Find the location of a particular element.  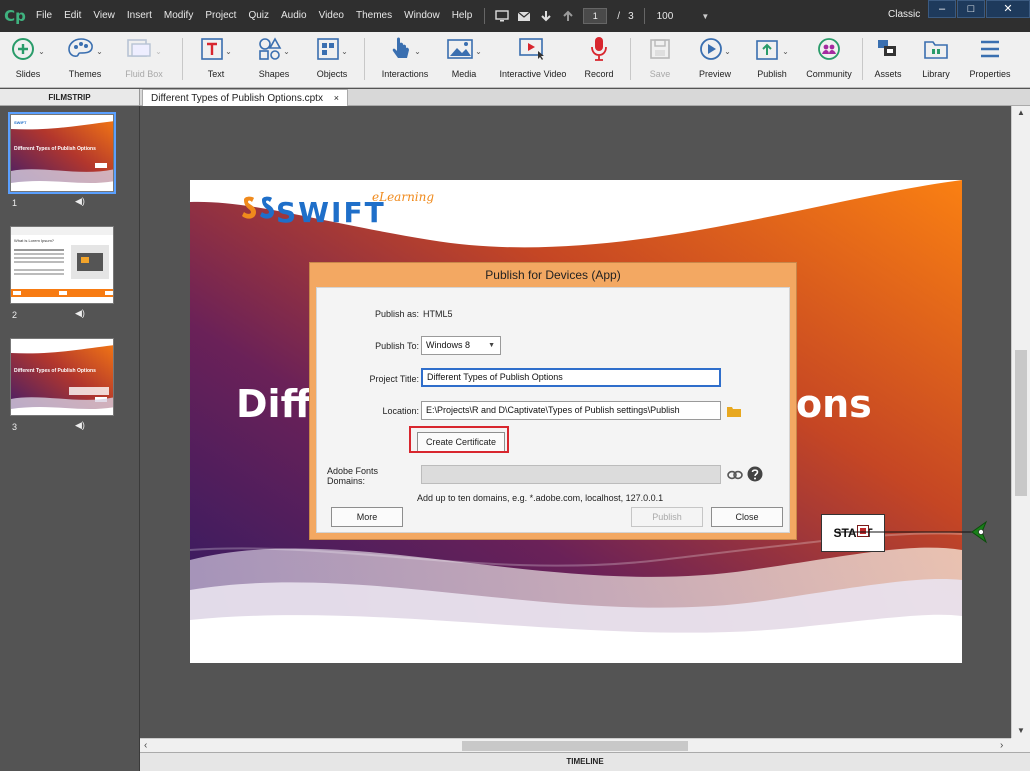

media-button: ⌄ Media is located at coordinates (464, 60).